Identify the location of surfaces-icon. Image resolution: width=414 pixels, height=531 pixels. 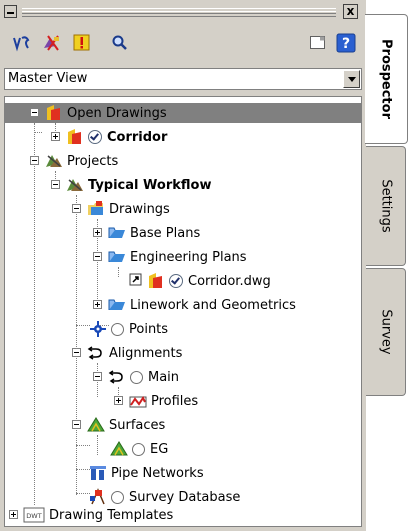
(96, 425).